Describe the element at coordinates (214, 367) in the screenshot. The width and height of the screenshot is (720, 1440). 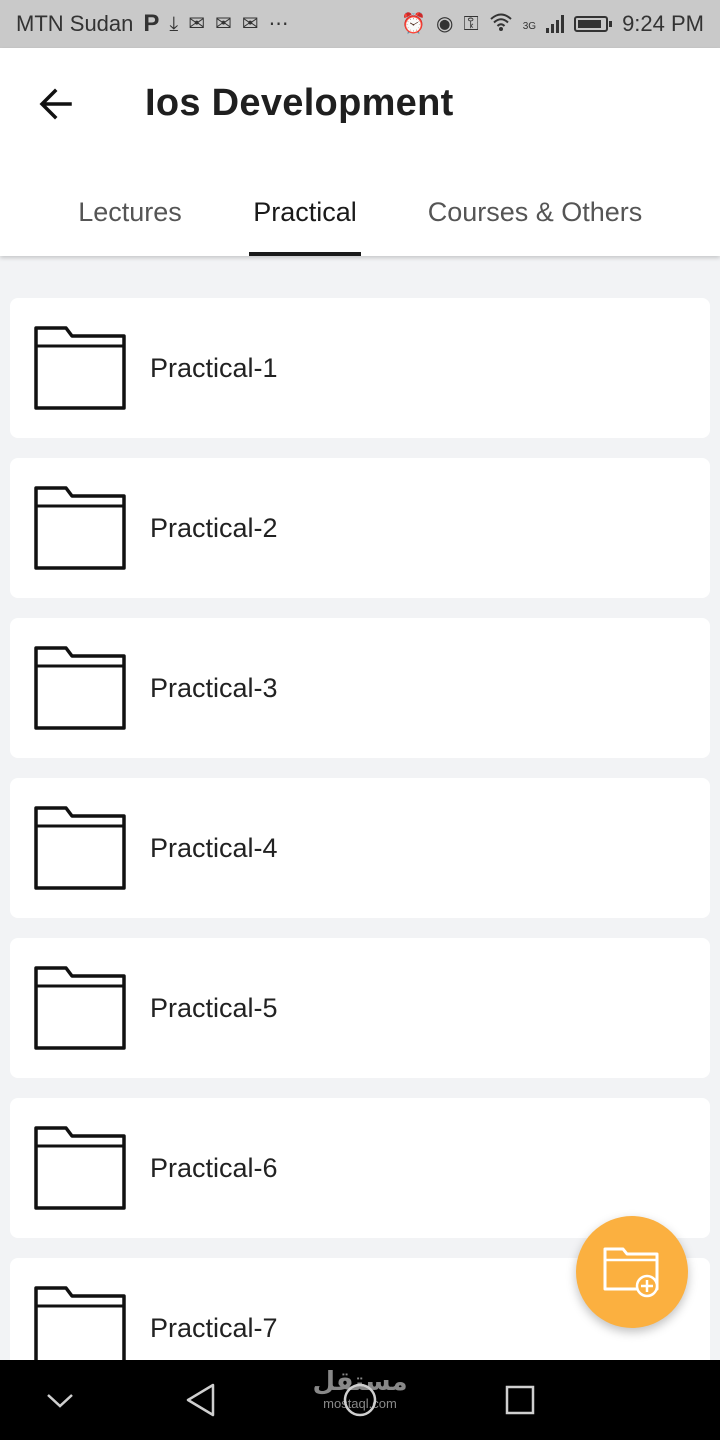
I see `list-item-label: Practical-1` at that location.